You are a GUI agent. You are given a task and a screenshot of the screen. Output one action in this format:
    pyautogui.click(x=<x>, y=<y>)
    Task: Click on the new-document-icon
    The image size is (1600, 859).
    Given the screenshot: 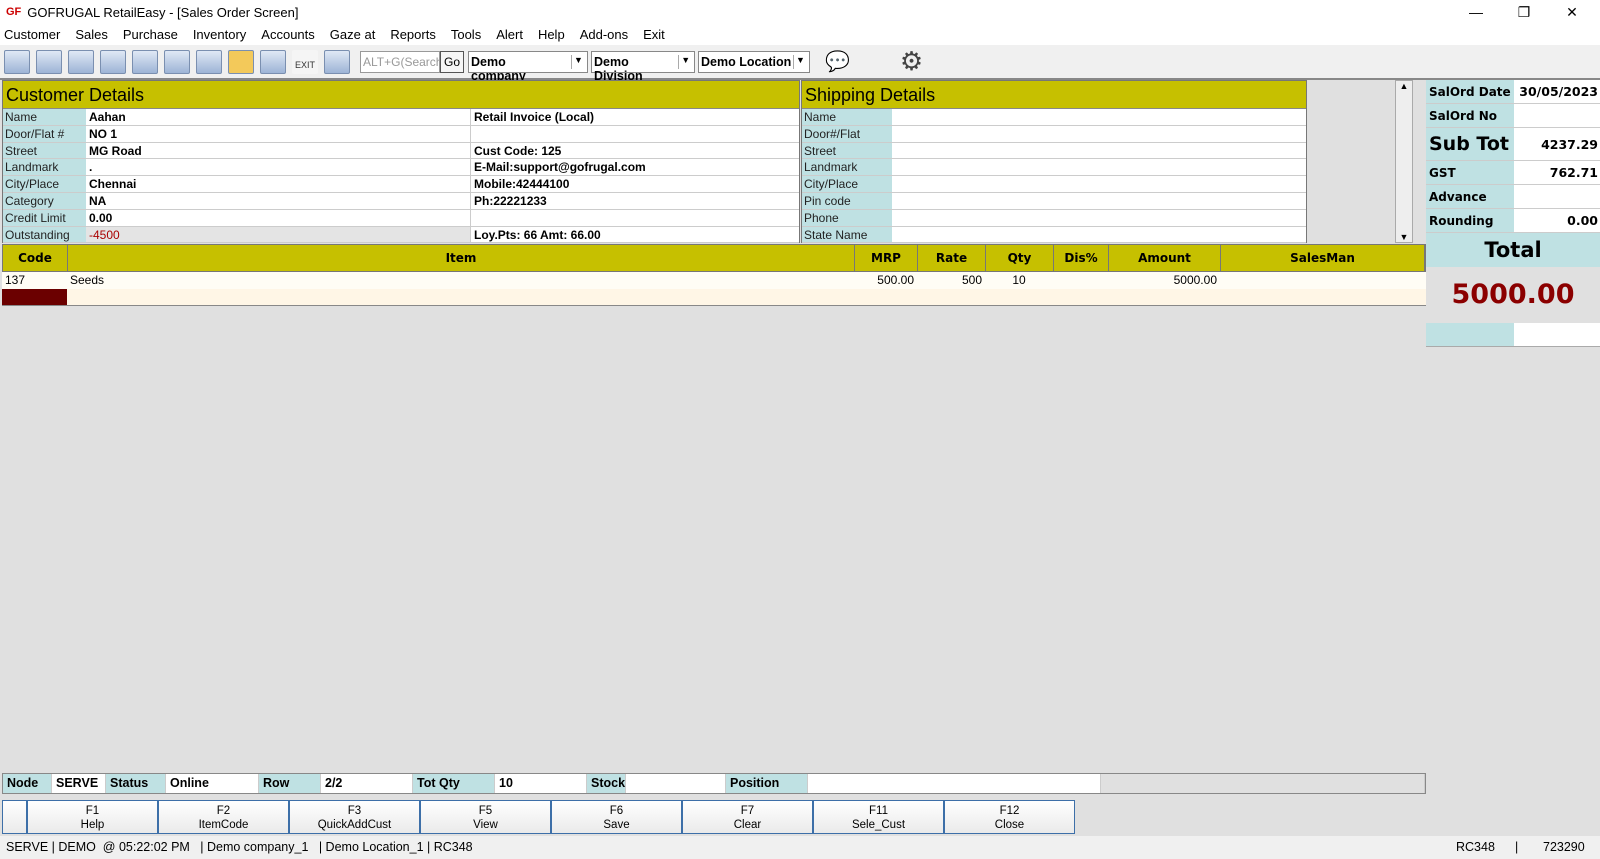 What is the action you would take?
    pyautogui.click(x=17, y=61)
    